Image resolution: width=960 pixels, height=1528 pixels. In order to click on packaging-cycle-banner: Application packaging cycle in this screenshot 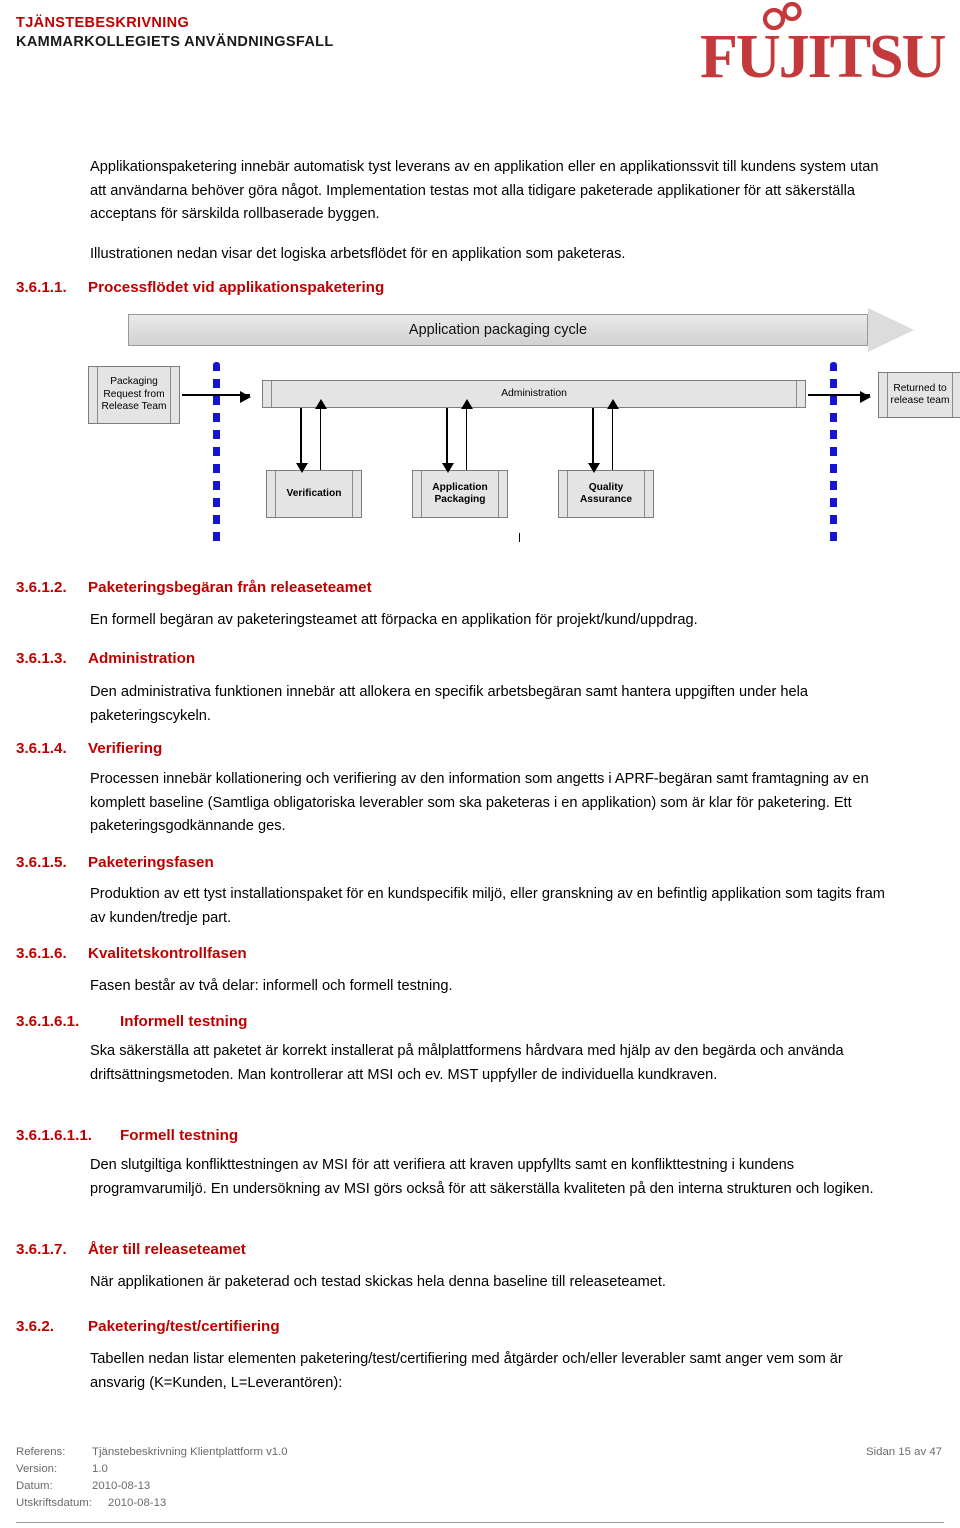, I will do `click(522, 330)`.